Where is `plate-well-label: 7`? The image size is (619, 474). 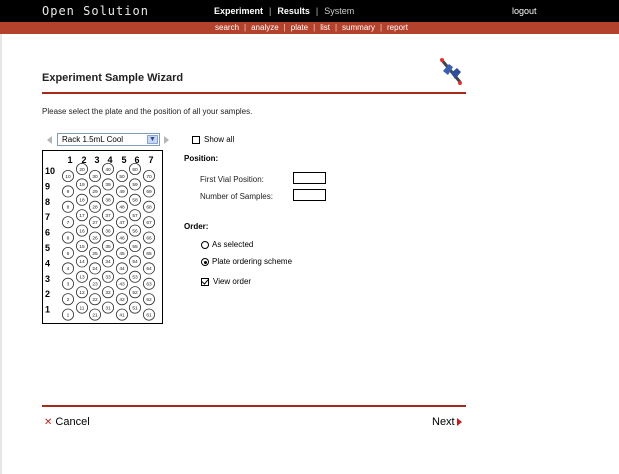
plate-well-label: 7 is located at coordinates (68, 223).